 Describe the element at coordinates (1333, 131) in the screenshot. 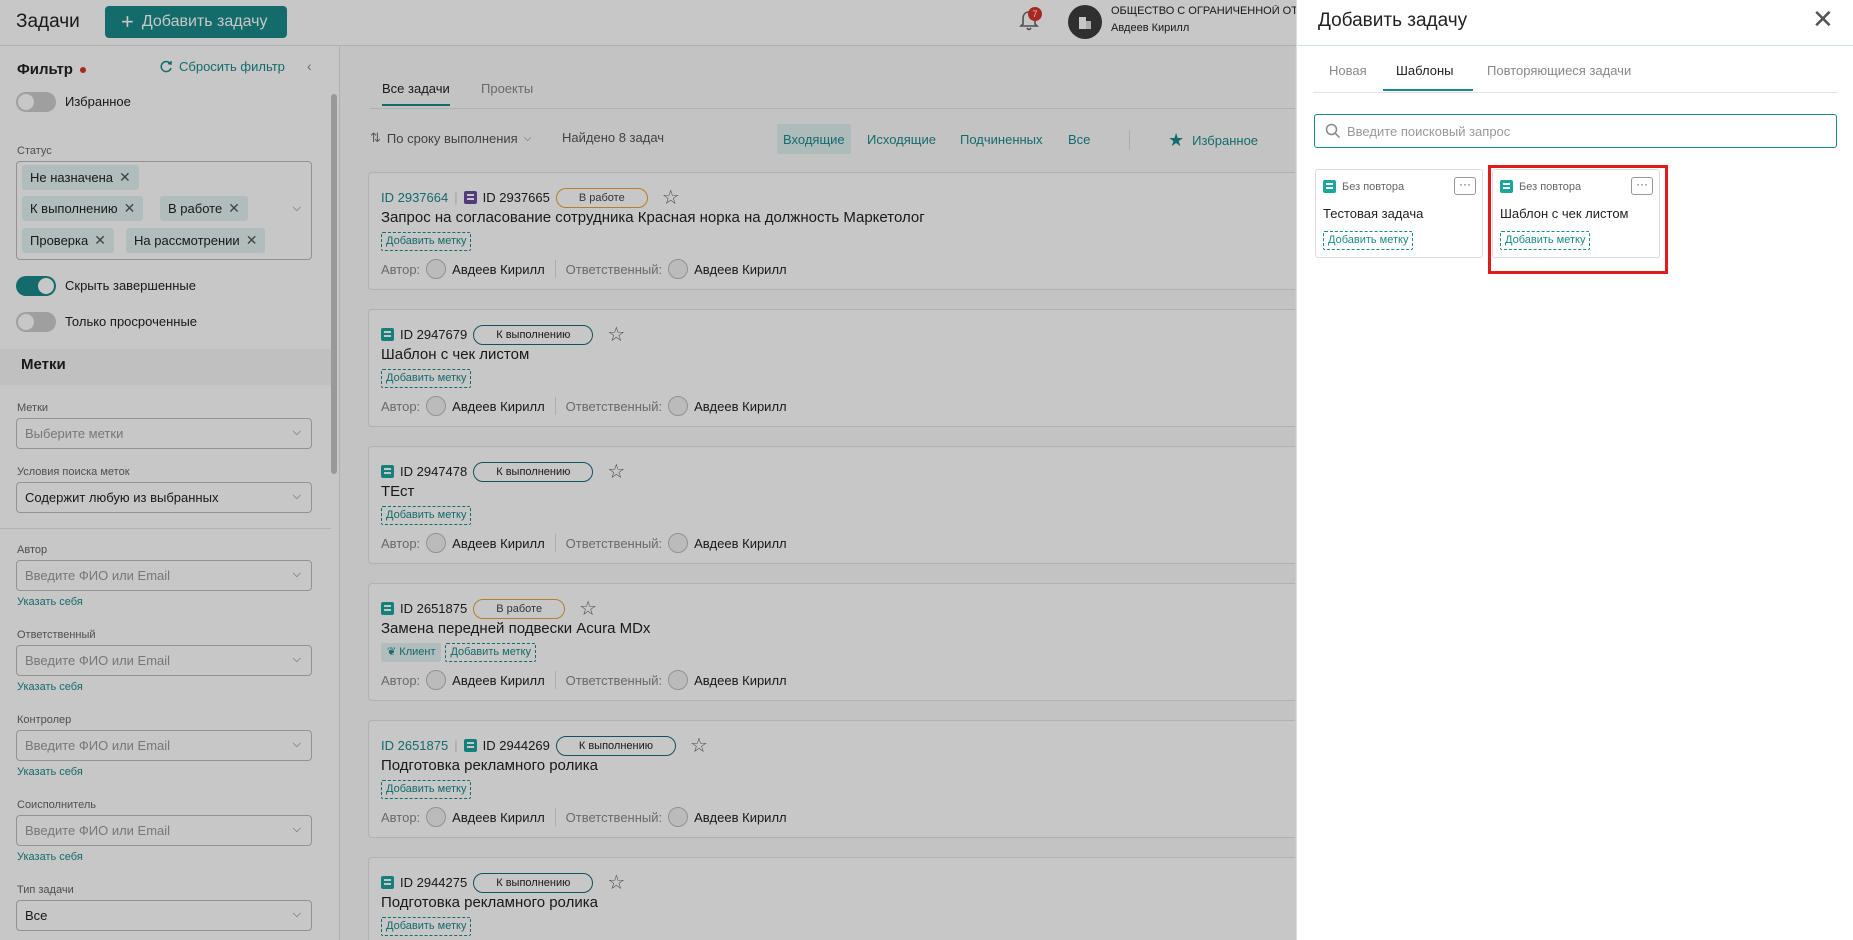

I see `search-icon` at that location.